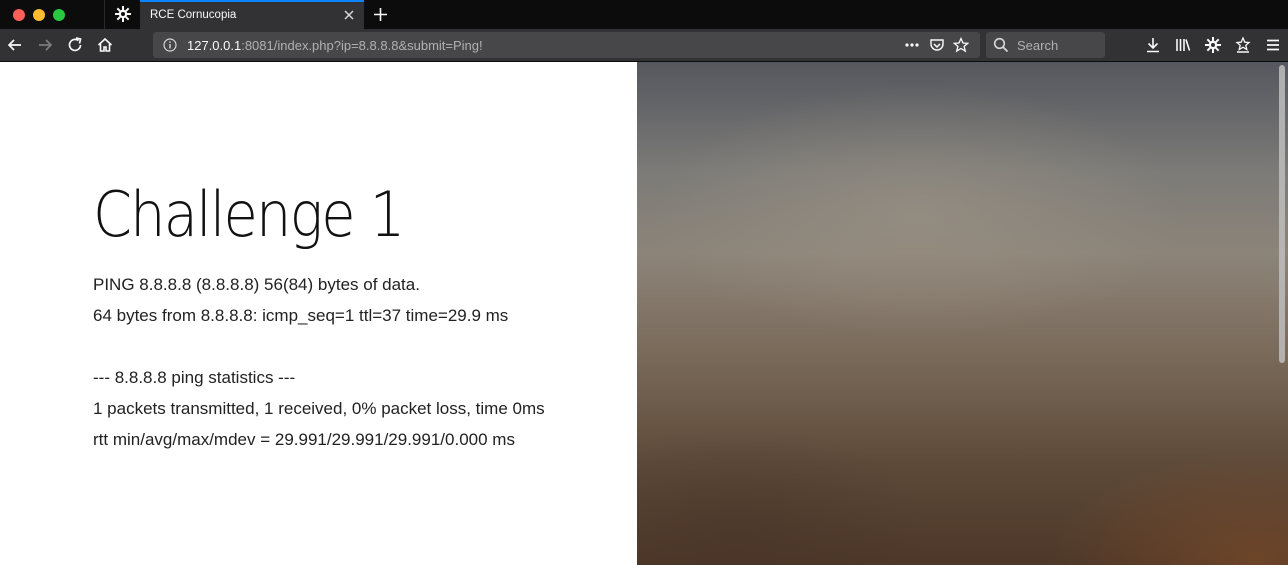 The image size is (1288, 565). Describe the element at coordinates (39, 15) in the screenshot. I see `window-minimize-button` at that location.